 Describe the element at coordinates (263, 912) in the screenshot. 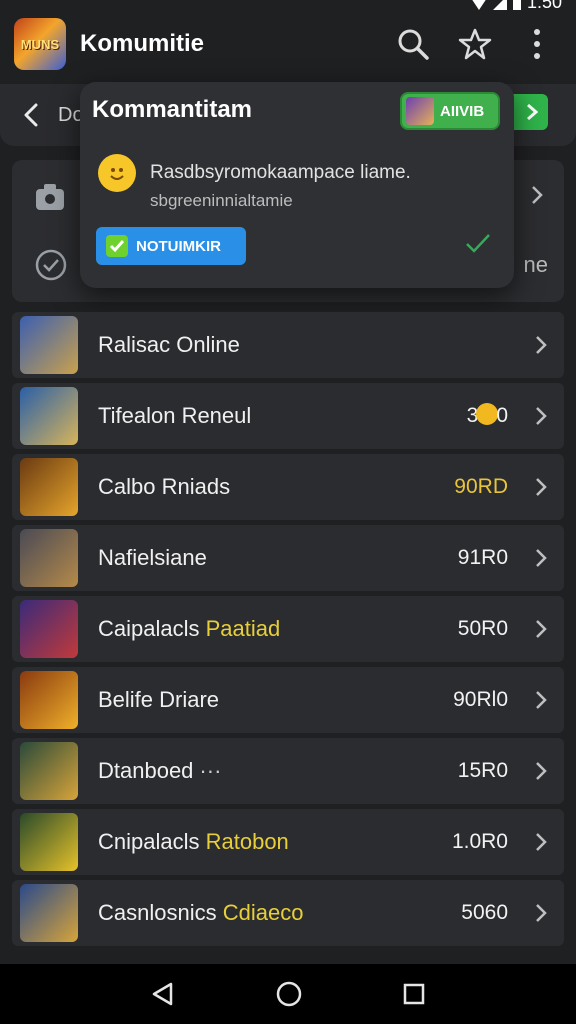

I see `list-item-accent-text: Cdiaeco` at that location.